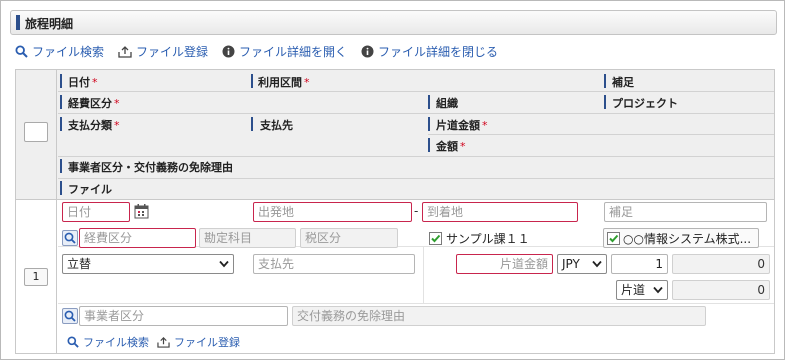  I want to click on header-date-text: 日付, so click(79, 82).